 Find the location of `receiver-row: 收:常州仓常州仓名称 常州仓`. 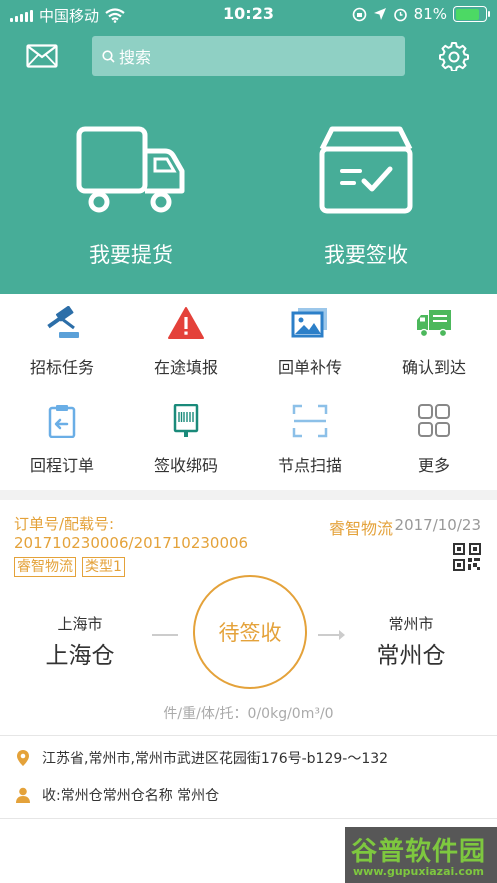

receiver-row: 收:常州仓常州仓名称 常州仓 is located at coordinates (117, 795).